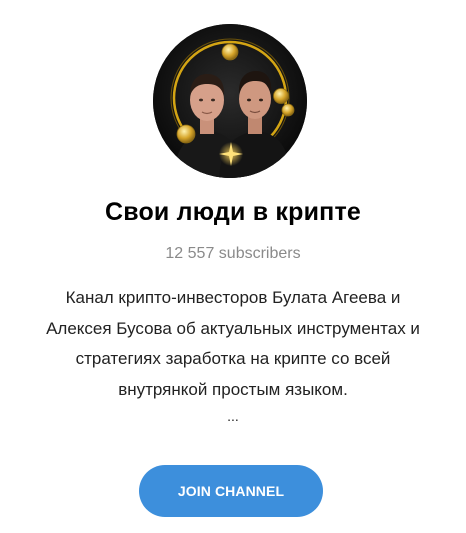  What do you see at coordinates (233, 253) in the screenshot?
I see `subscriber-count: 12 557 subscribers` at bounding box center [233, 253].